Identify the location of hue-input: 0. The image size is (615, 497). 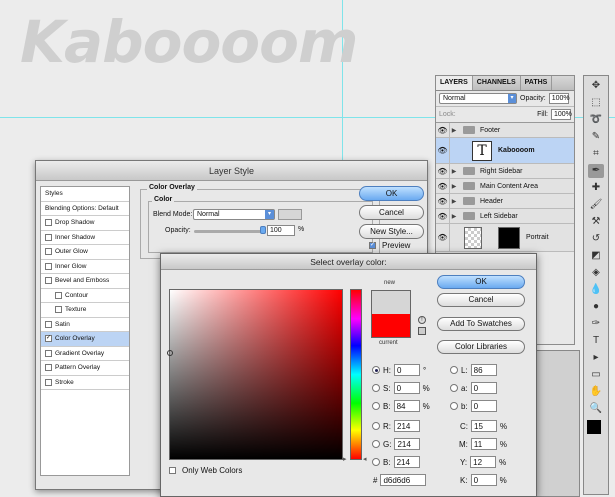
(407, 370).